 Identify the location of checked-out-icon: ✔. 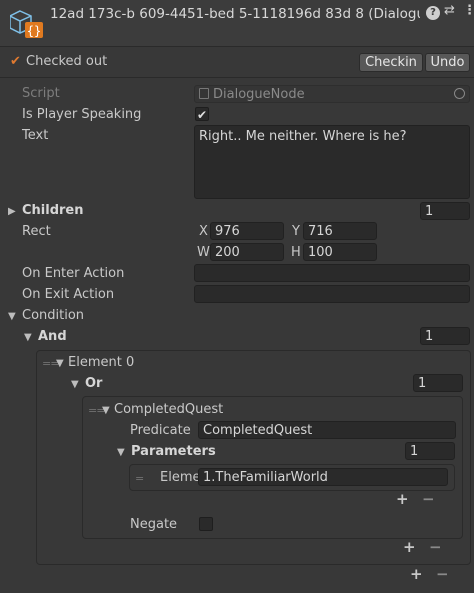
(15, 61).